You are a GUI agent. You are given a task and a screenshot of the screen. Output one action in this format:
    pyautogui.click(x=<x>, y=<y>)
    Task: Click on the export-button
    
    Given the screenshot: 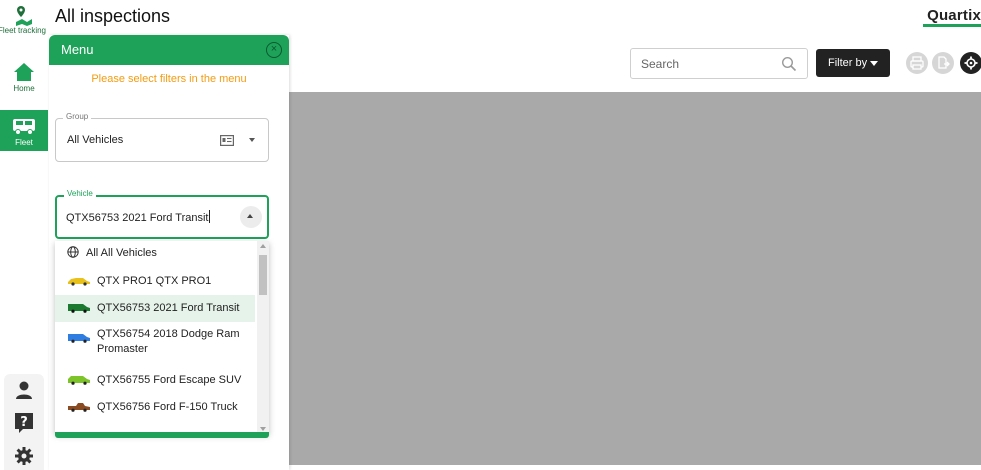 What is the action you would take?
    pyautogui.click(x=943, y=63)
    